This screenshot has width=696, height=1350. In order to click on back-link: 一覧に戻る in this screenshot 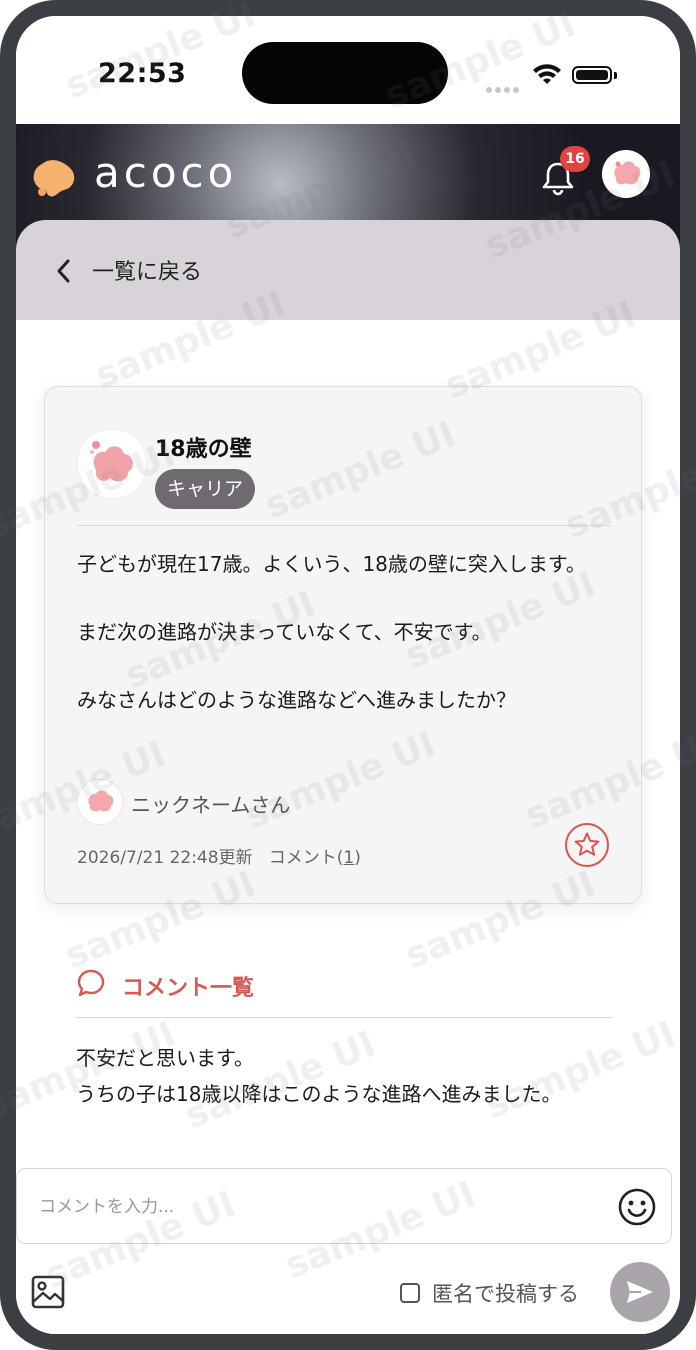, I will do `click(147, 270)`.